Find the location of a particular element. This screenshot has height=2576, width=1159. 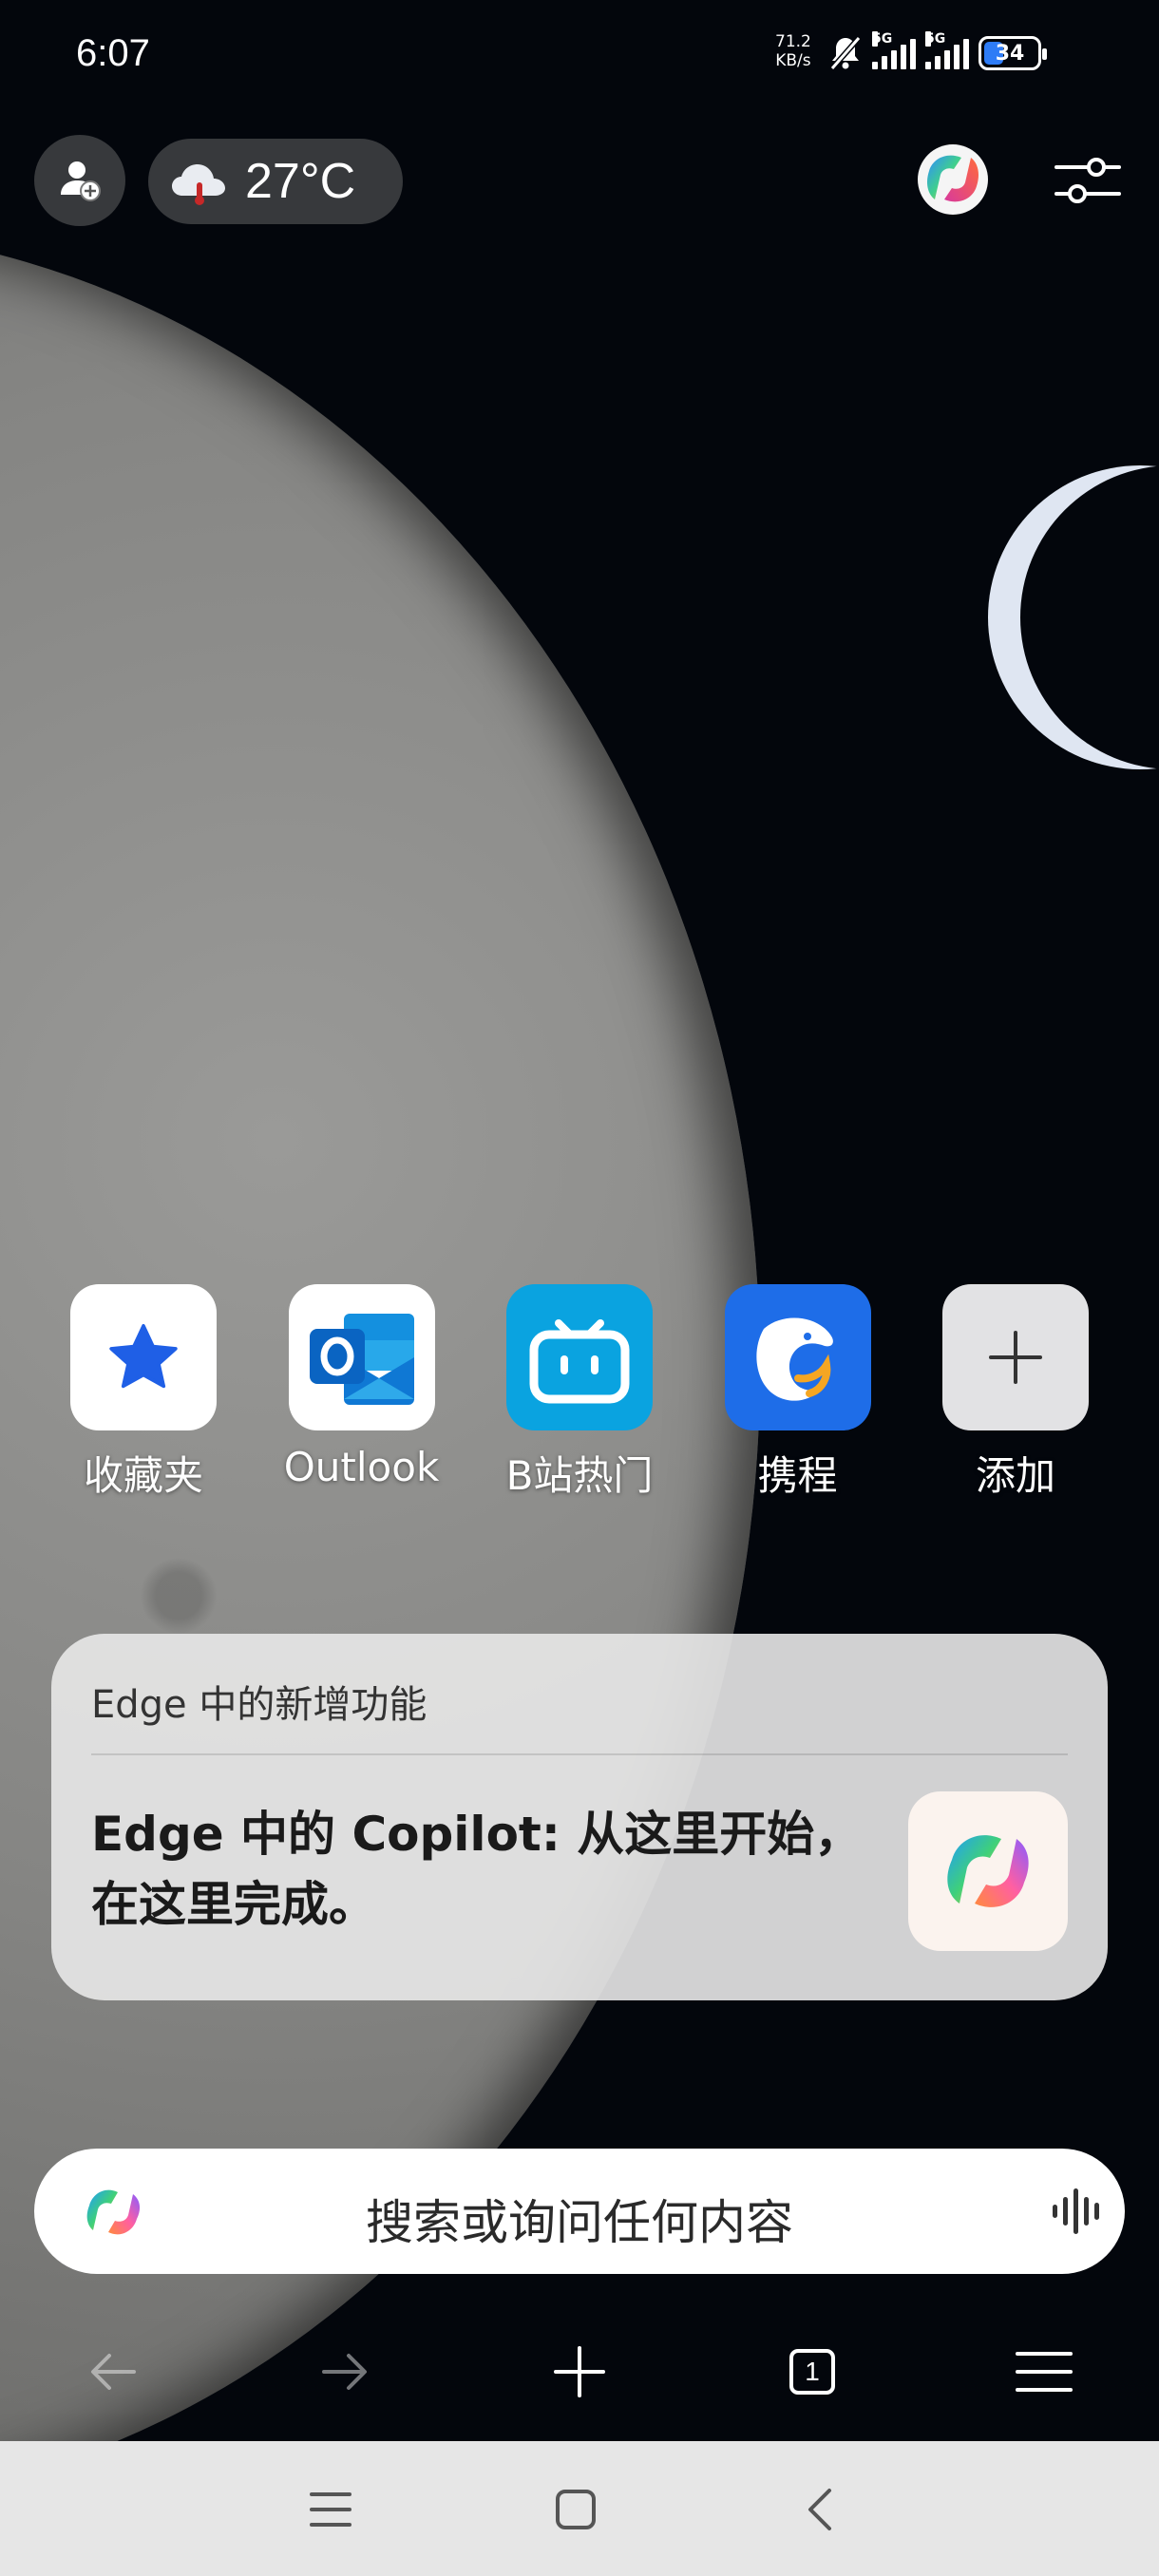

add-profile-icon is located at coordinates (81, 181).